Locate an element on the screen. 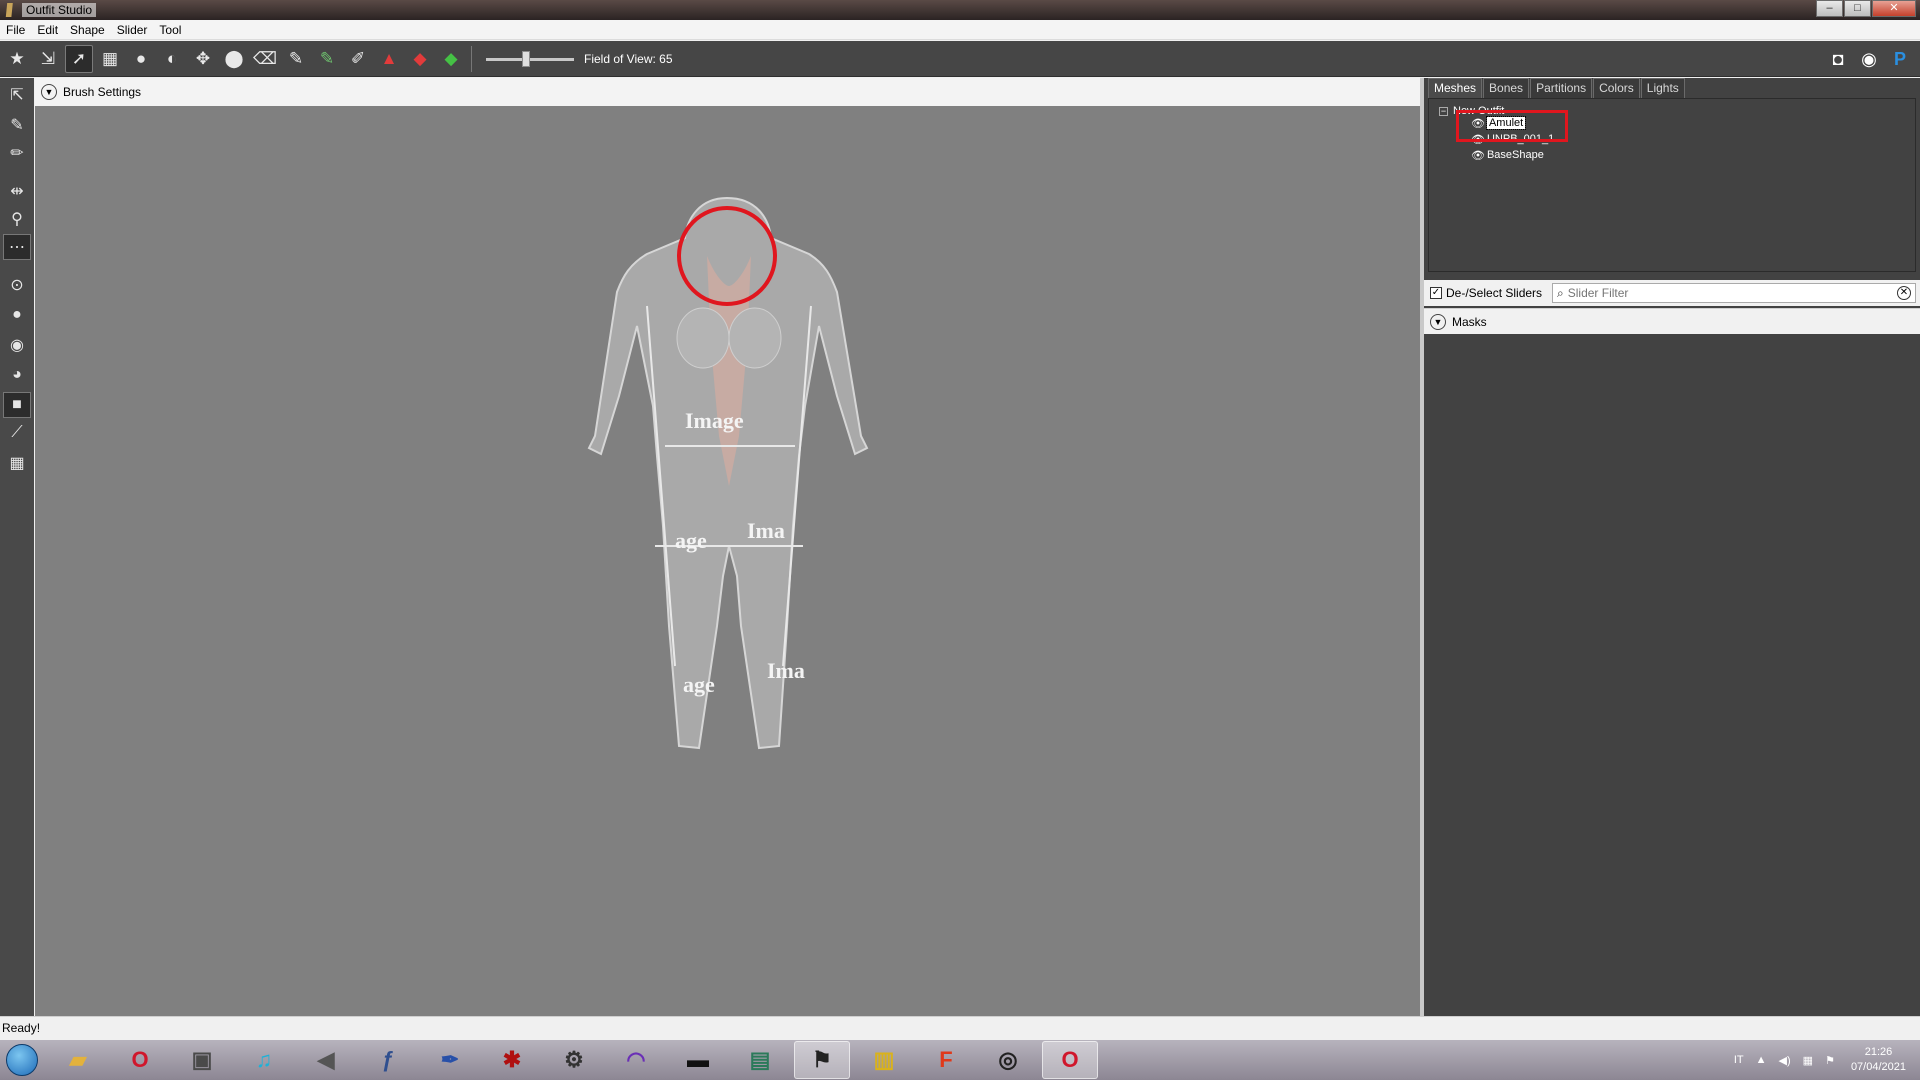  toolbar-separator is located at coordinates (471, 58).